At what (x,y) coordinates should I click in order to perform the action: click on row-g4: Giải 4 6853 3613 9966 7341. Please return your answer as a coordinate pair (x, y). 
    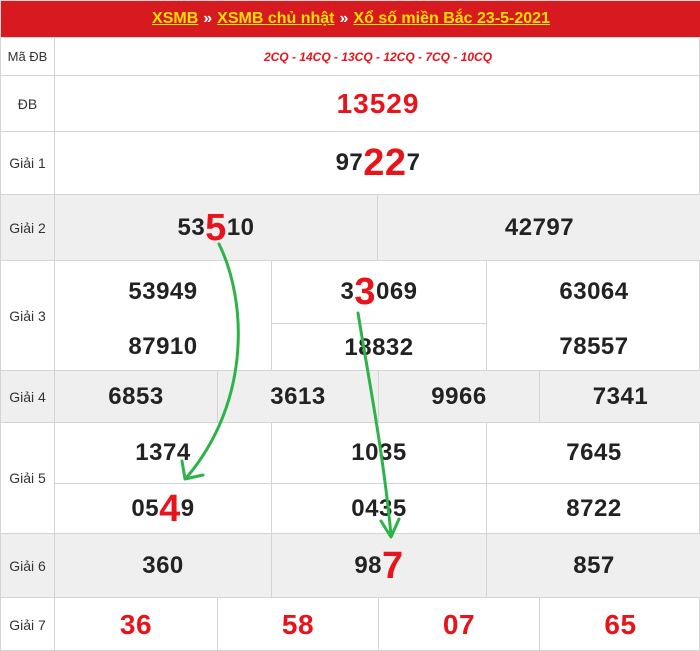
    Looking at the image, I should click on (350, 396).